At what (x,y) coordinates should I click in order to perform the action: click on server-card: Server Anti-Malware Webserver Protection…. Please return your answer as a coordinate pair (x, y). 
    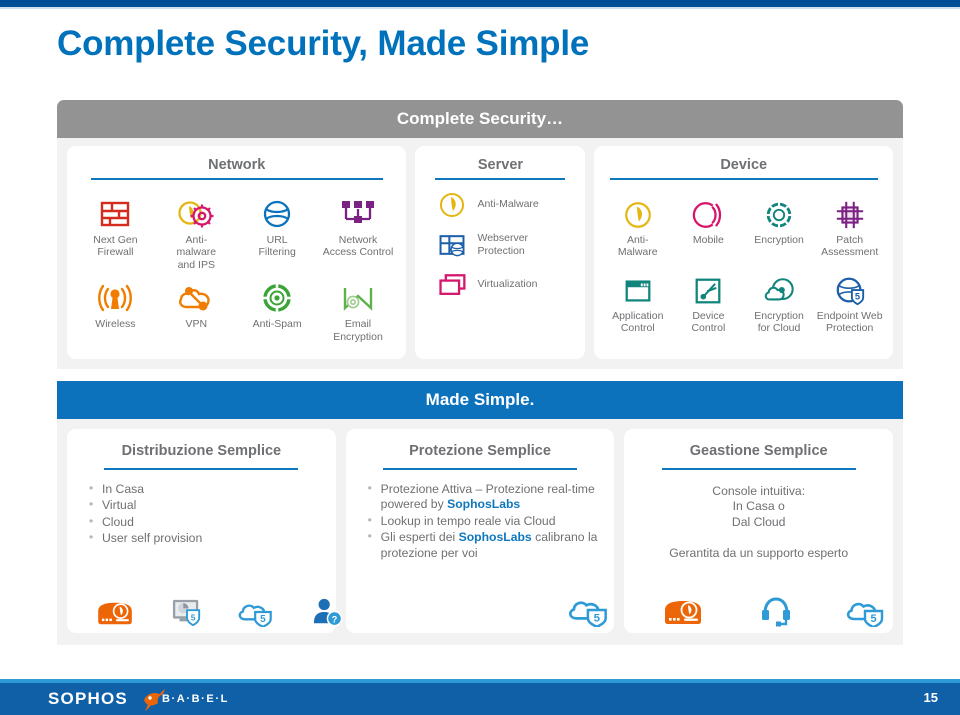
    Looking at the image, I should click on (500, 252).